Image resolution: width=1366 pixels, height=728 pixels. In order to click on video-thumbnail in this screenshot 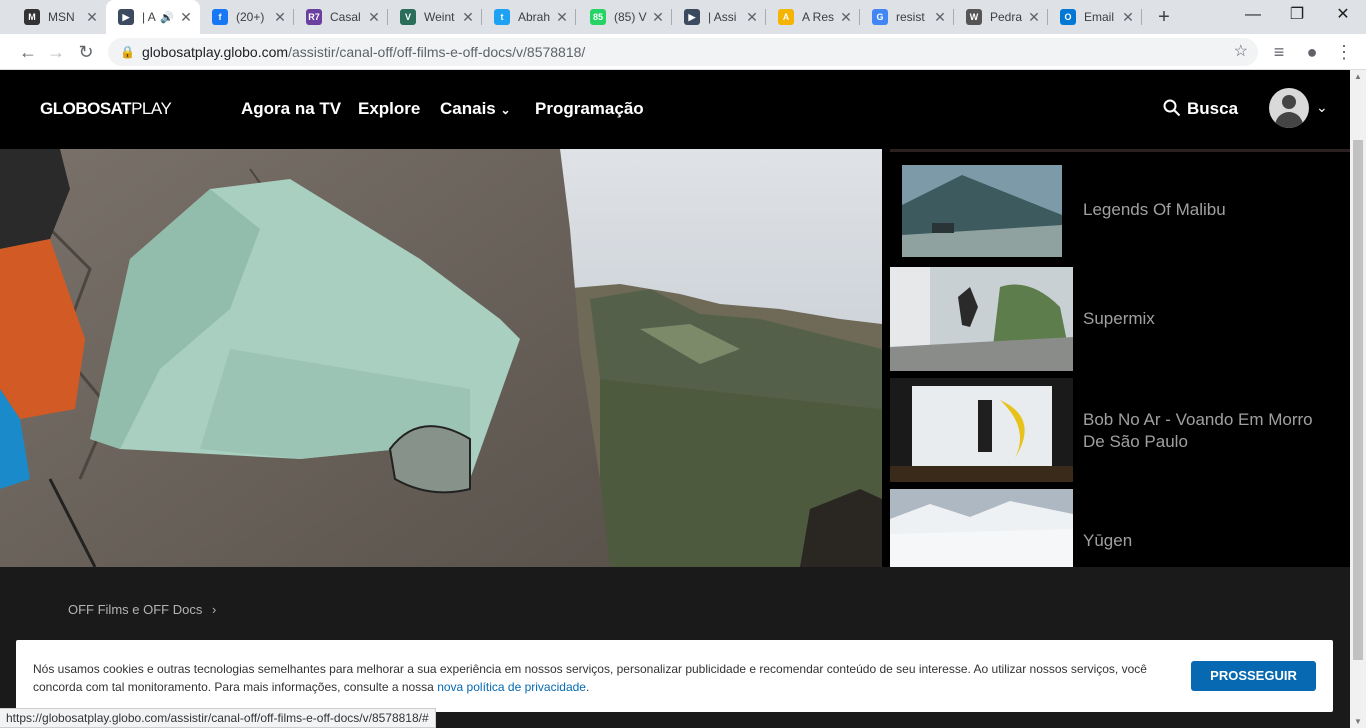, I will do `click(982, 211)`.